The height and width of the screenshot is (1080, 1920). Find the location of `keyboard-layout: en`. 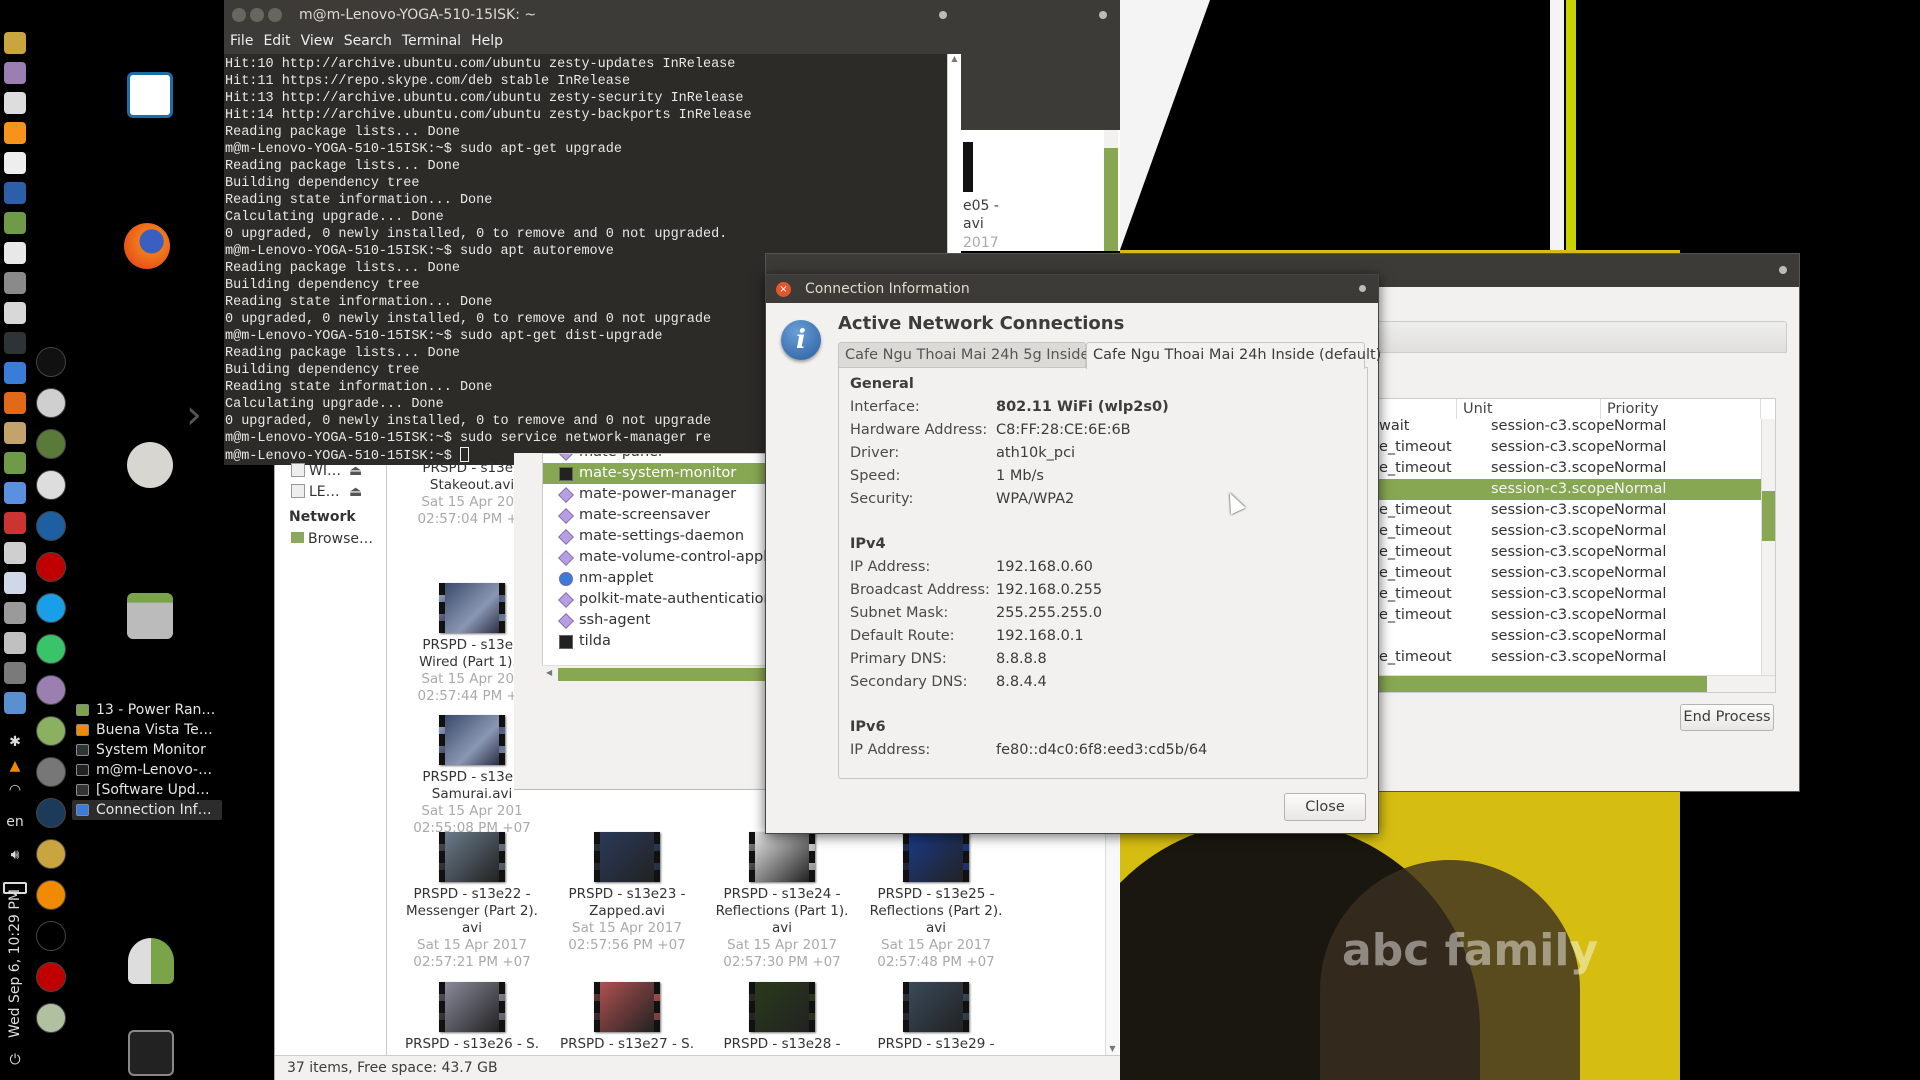

keyboard-layout: en is located at coordinates (15, 822).